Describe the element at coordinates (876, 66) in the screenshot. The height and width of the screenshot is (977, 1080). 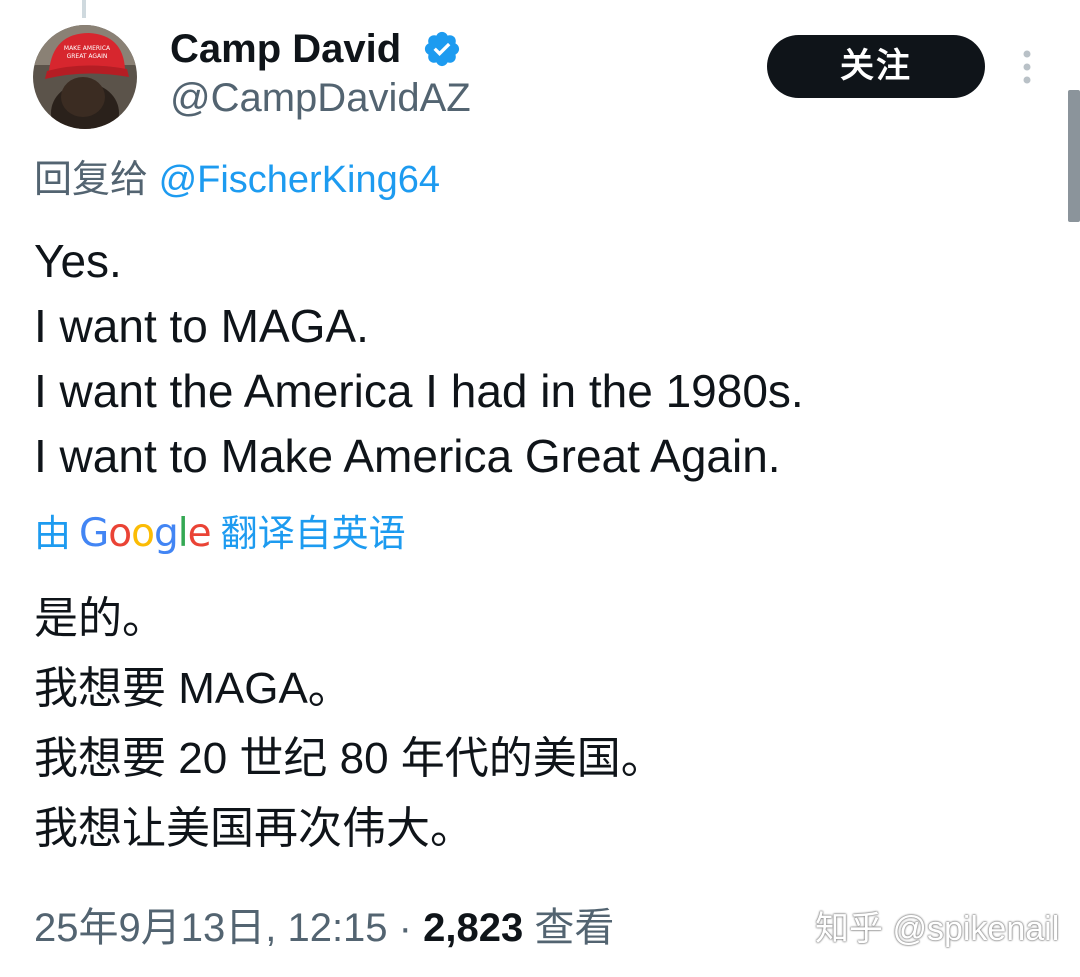
I see `follow-button: 关注` at that location.